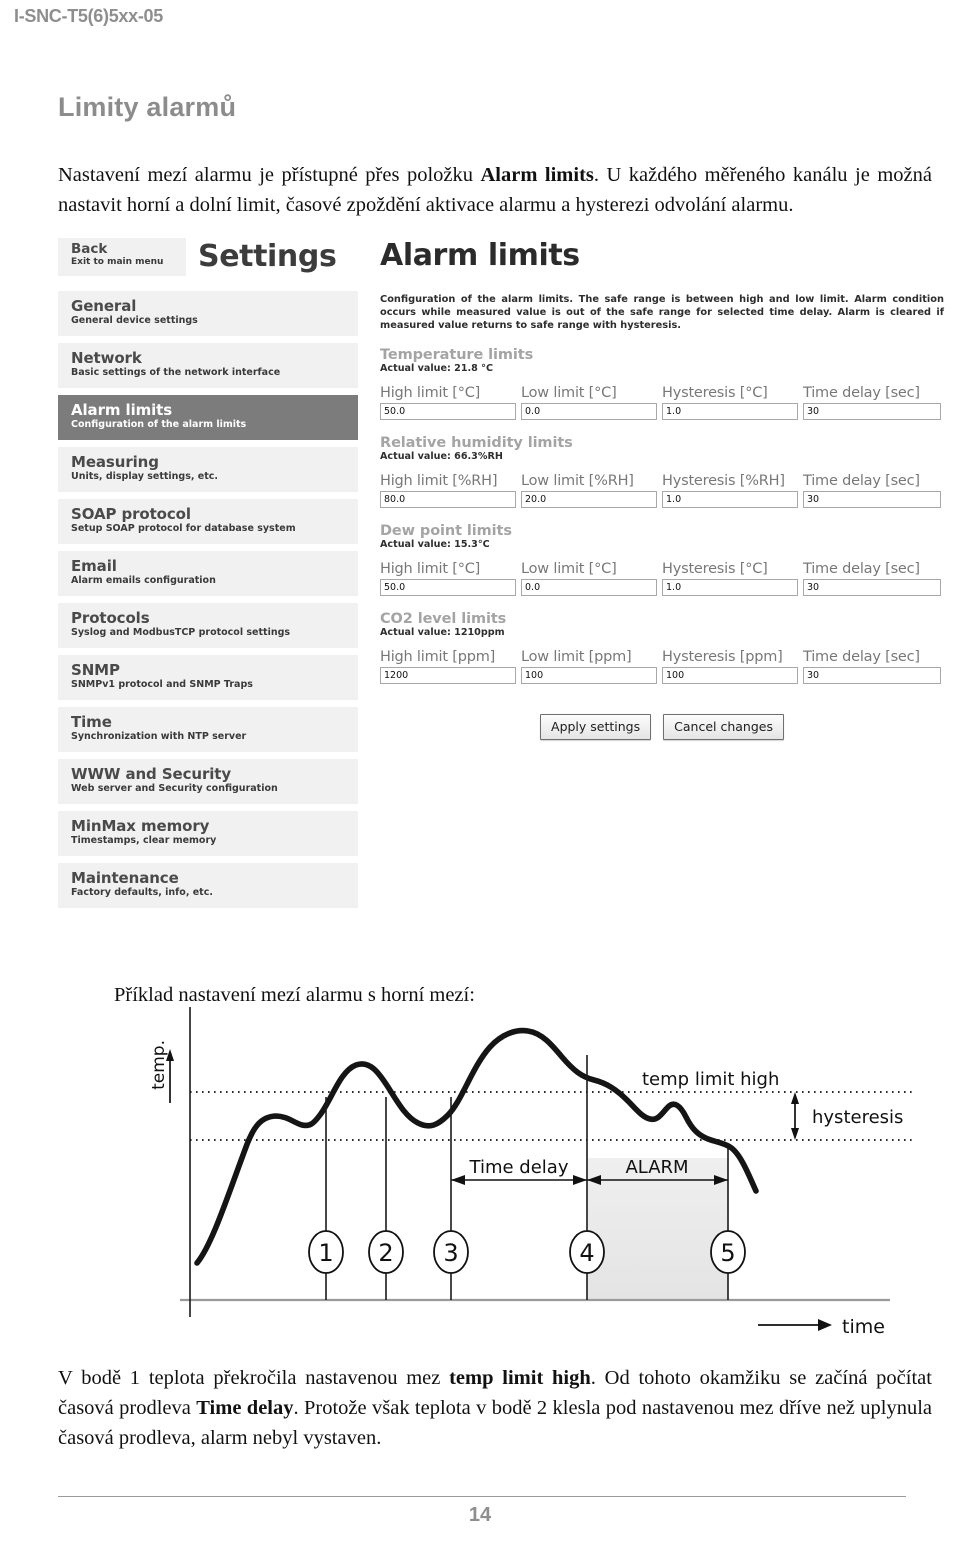 This screenshot has width=960, height=1551. I want to click on sidebar-item-label: WWW and Security, so click(151, 774).